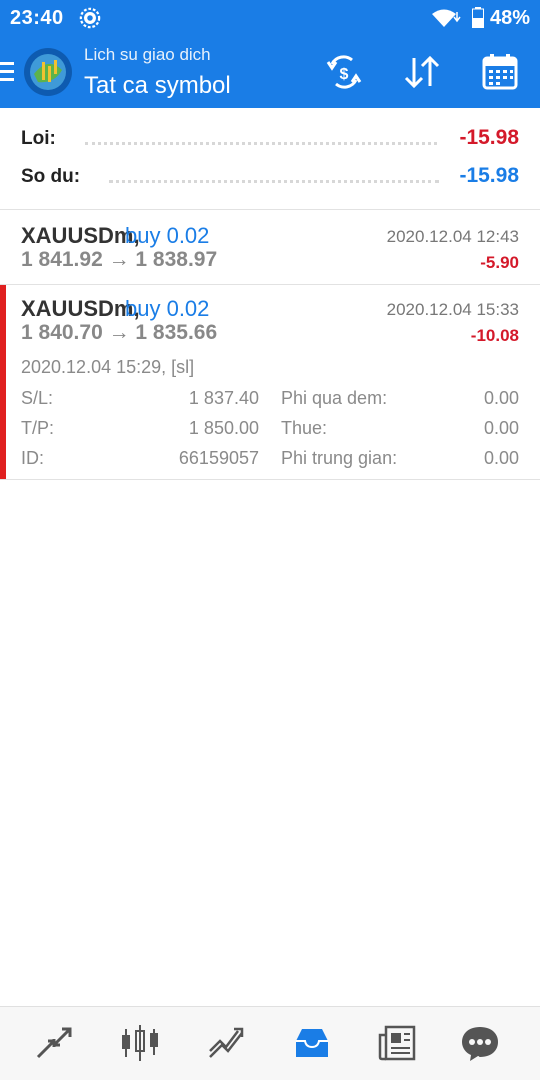 Image resolution: width=540 pixels, height=1080 pixels. I want to click on chart-icon, so click(140, 1043).